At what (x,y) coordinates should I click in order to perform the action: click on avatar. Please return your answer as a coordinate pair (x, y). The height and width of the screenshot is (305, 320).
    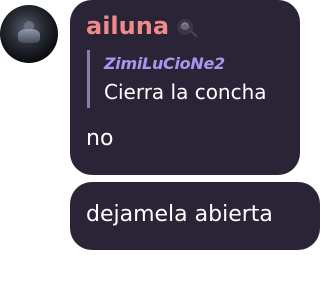
    Looking at the image, I should click on (29, 34).